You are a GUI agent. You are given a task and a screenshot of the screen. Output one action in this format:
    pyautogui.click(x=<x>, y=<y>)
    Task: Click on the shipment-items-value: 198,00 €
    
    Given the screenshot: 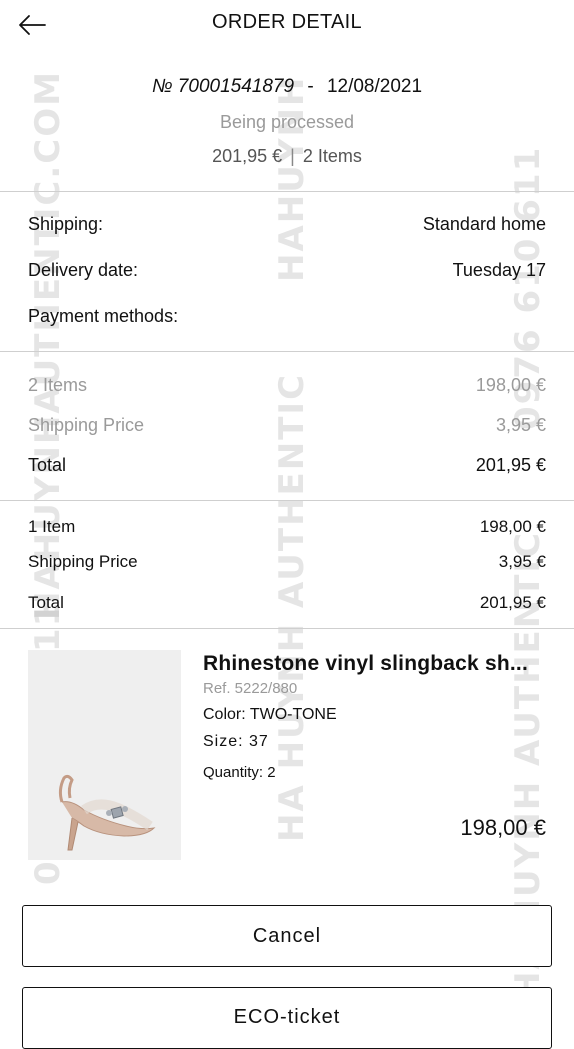 What is the action you would take?
    pyautogui.click(x=512, y=526)
    